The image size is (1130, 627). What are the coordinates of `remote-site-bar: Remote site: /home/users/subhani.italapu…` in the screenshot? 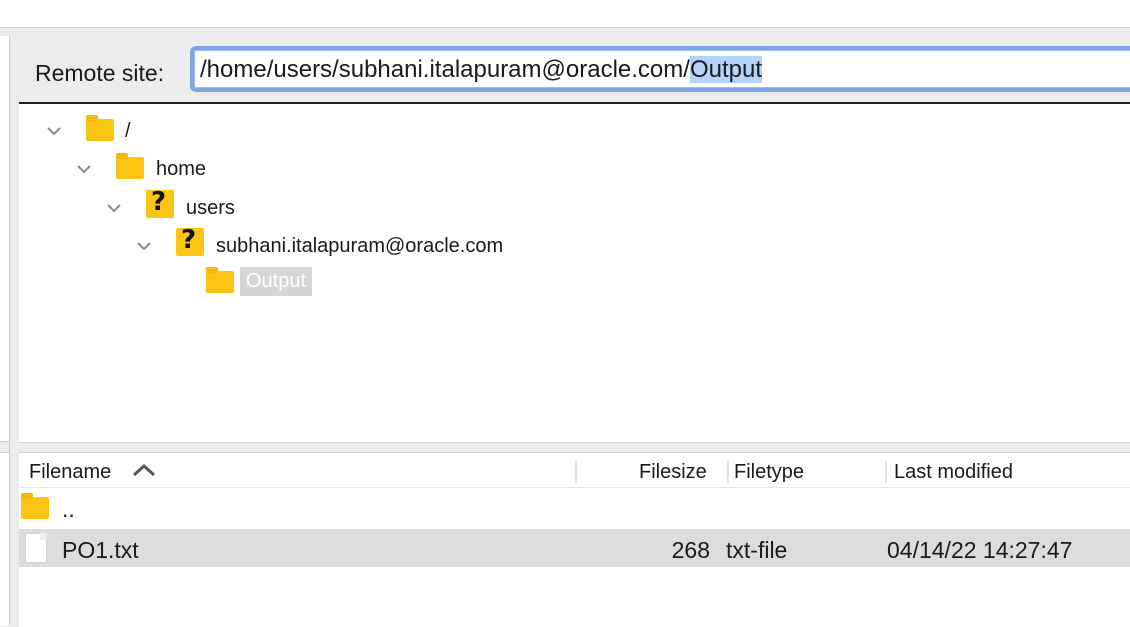 It's located at (574, 69).